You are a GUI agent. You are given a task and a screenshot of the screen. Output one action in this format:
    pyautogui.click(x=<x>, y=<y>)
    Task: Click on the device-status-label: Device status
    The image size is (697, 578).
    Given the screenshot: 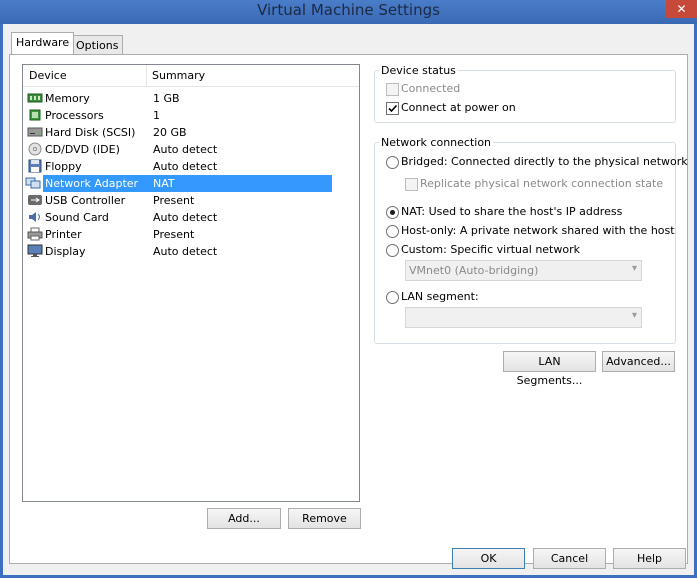 What is the action you would take?
    pyautogui.click(x=418, y=70)
    